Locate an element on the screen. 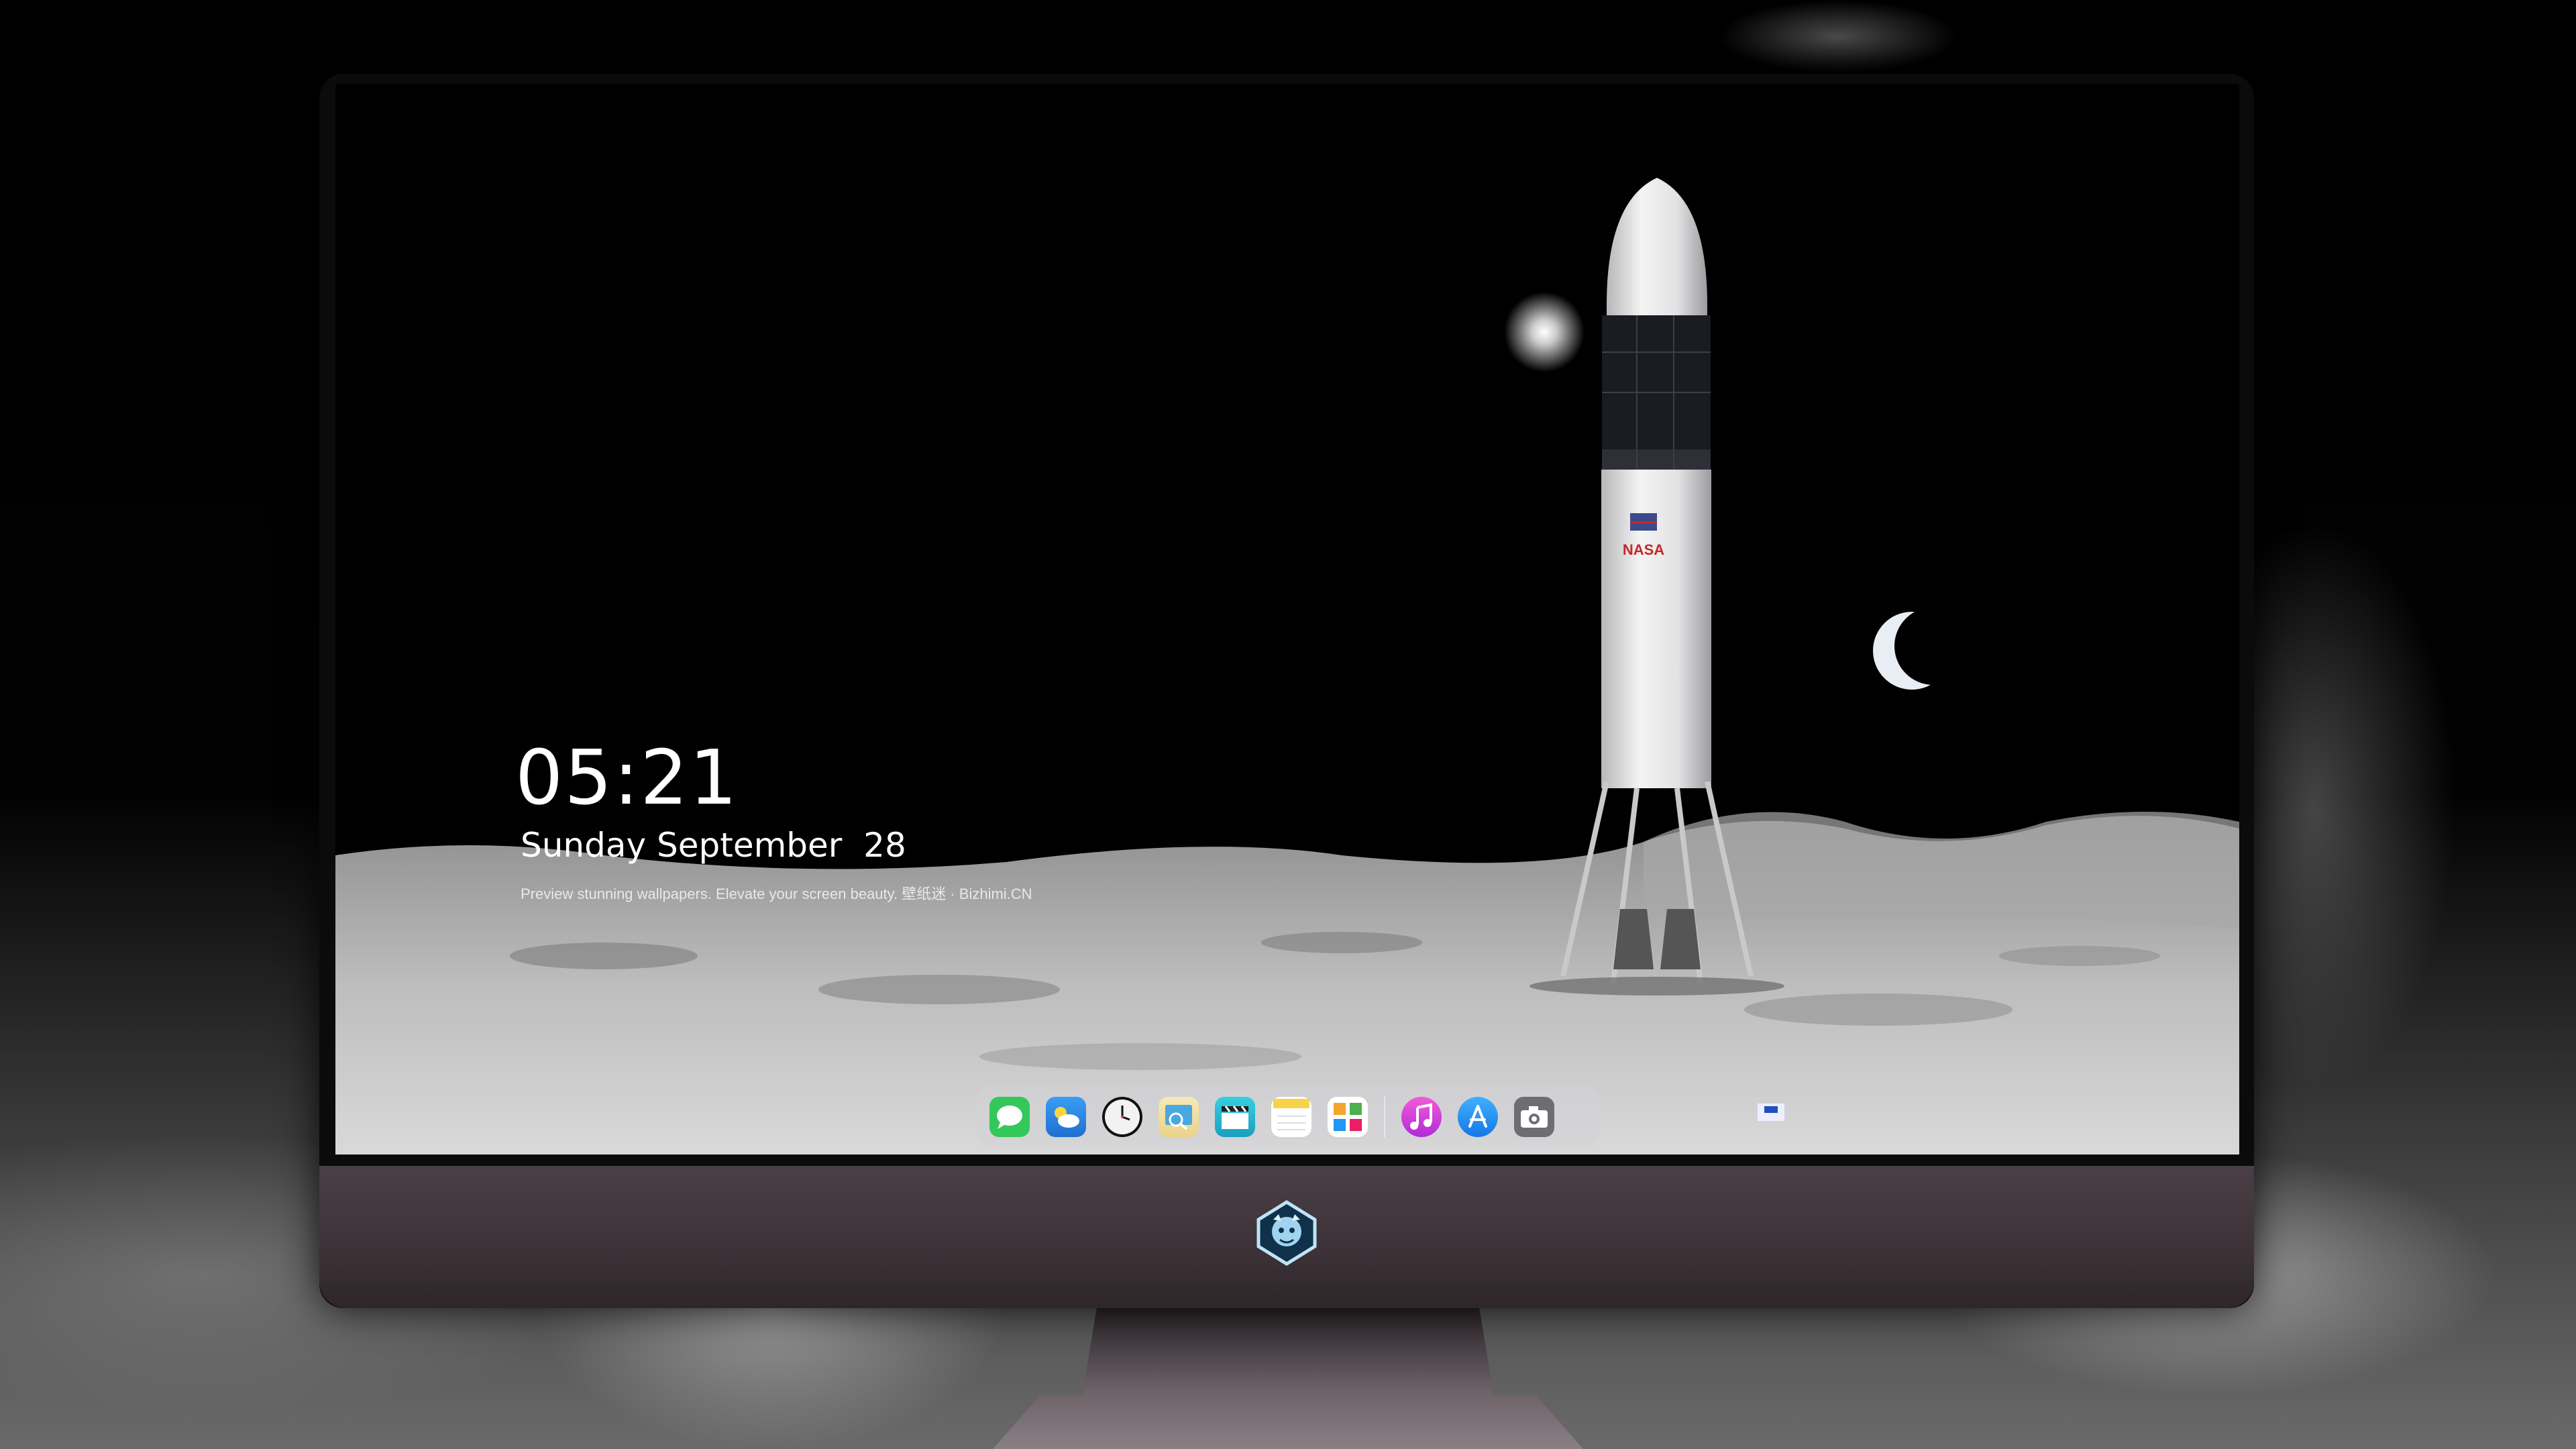 The width and height of the screenshot is (2576, 1449). music-icon is located at coordinates (1421, 1116).